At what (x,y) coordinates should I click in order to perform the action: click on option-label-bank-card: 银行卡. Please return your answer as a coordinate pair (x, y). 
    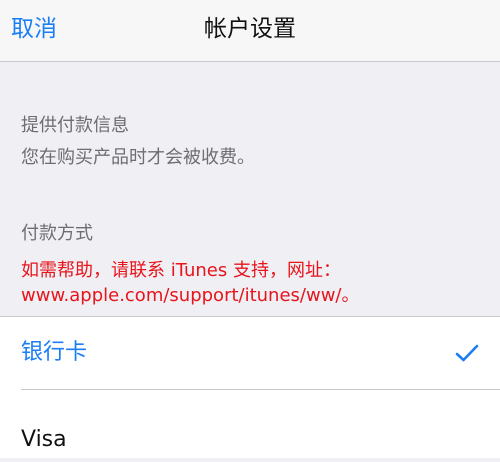
    Looking at the image, I should click on (54, 352).